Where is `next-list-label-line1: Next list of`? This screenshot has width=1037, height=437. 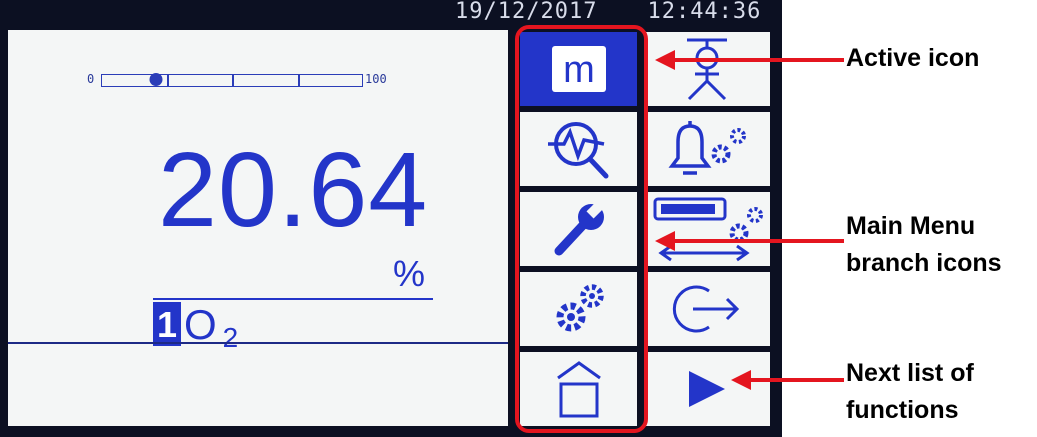
next-list-label-line1: Next list of is located at coordinates (910, 373).